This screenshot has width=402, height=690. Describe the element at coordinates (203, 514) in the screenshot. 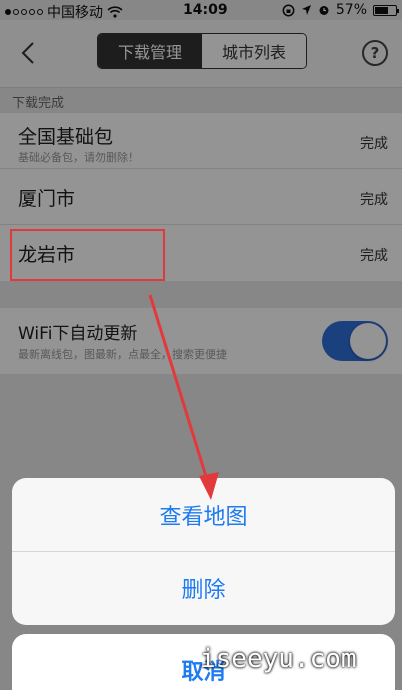

I see `view-map-button: 查看地图` at that location.